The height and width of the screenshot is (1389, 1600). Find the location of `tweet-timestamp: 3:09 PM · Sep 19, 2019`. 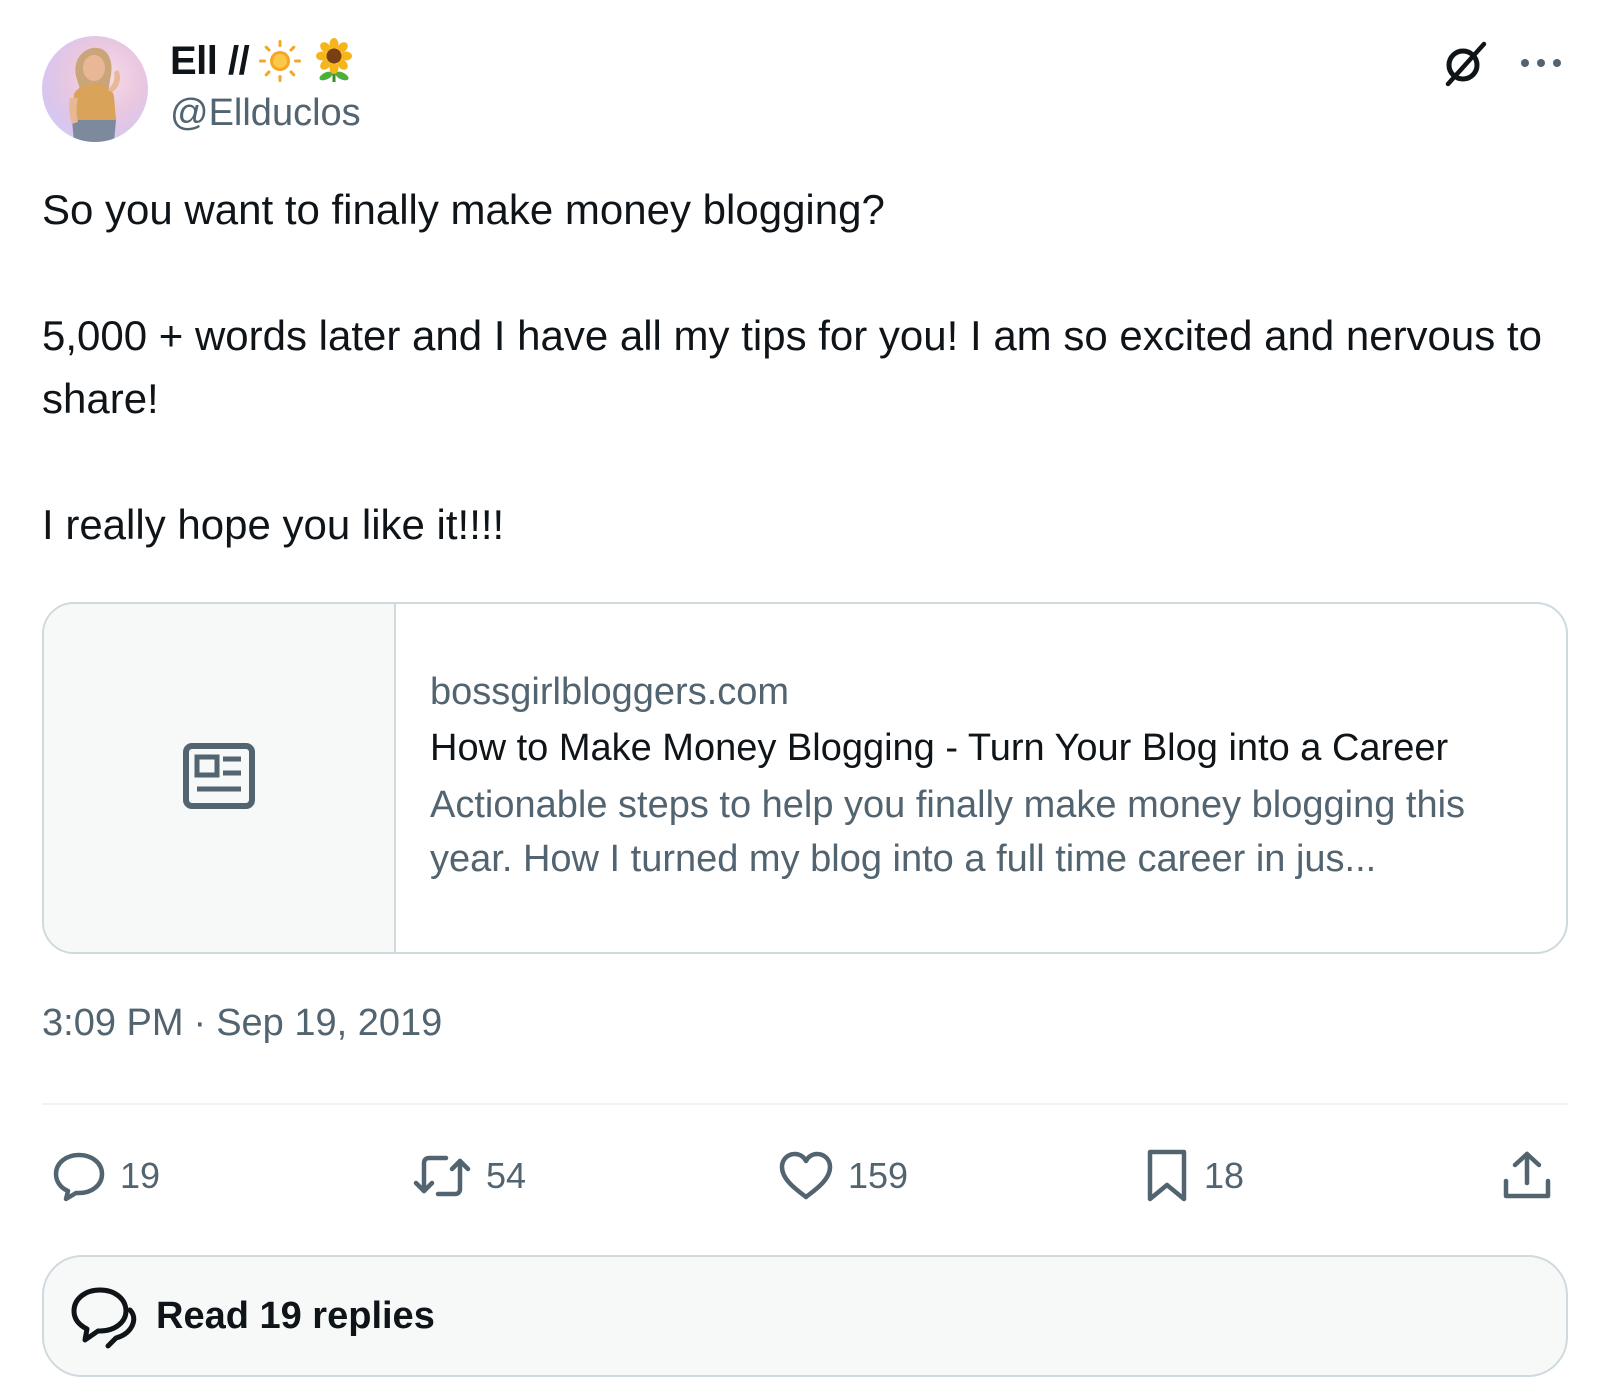

tweet-timestamp: 3:09 PM · Sep 19, 2019 is located at coordinates (242, 1023).